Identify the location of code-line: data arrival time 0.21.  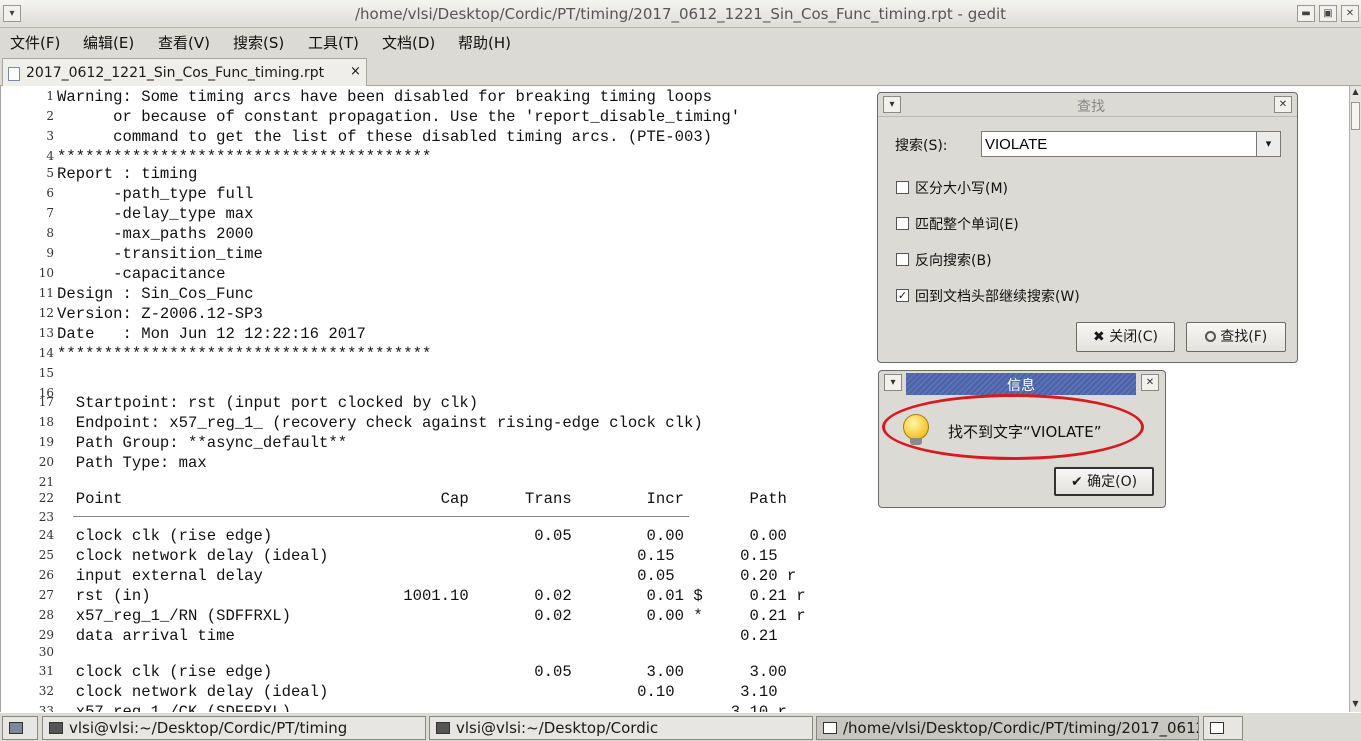
(417, 636).